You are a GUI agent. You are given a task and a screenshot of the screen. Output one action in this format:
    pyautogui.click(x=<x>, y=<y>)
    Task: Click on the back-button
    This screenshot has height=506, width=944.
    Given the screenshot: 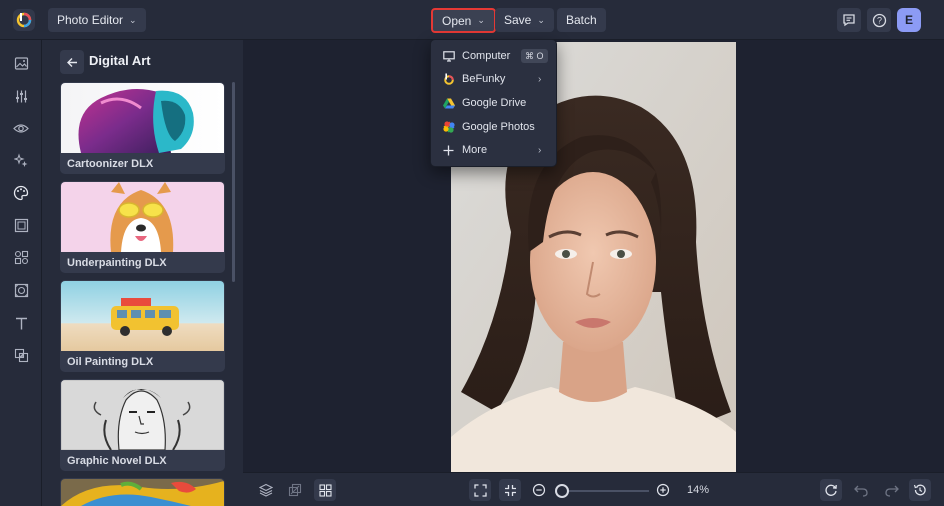 What is the action you would take?
    pyautogui.click(x=72, y=62)
    